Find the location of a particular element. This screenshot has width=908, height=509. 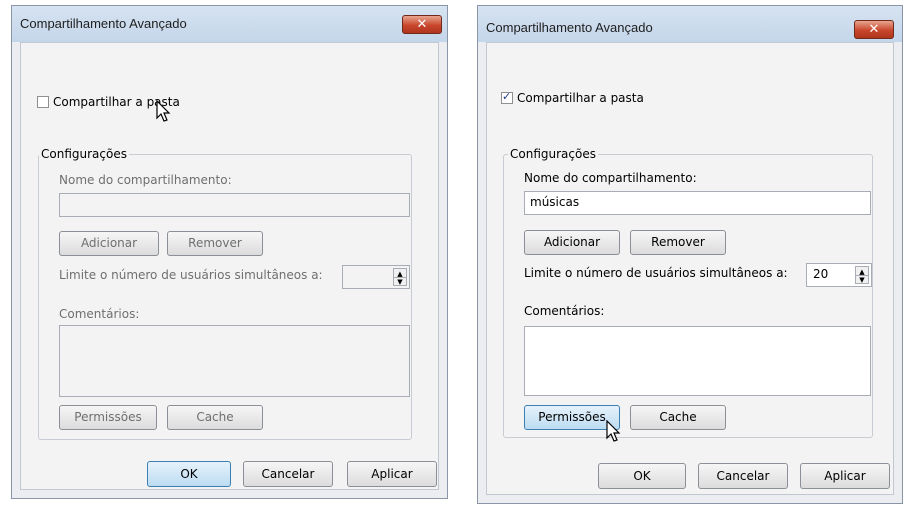

user-limit-spinner: ▲ ▼ is located at coordinates (376, 277).